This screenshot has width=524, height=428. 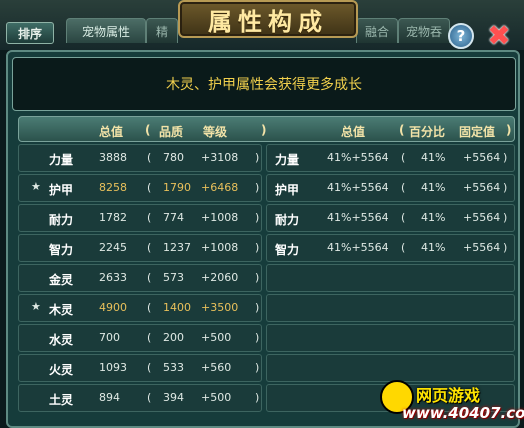 What do you see at coordinates (162, 30) in the screenshot?
I see `tab-refine: 精` at bounding box center [162, 30].